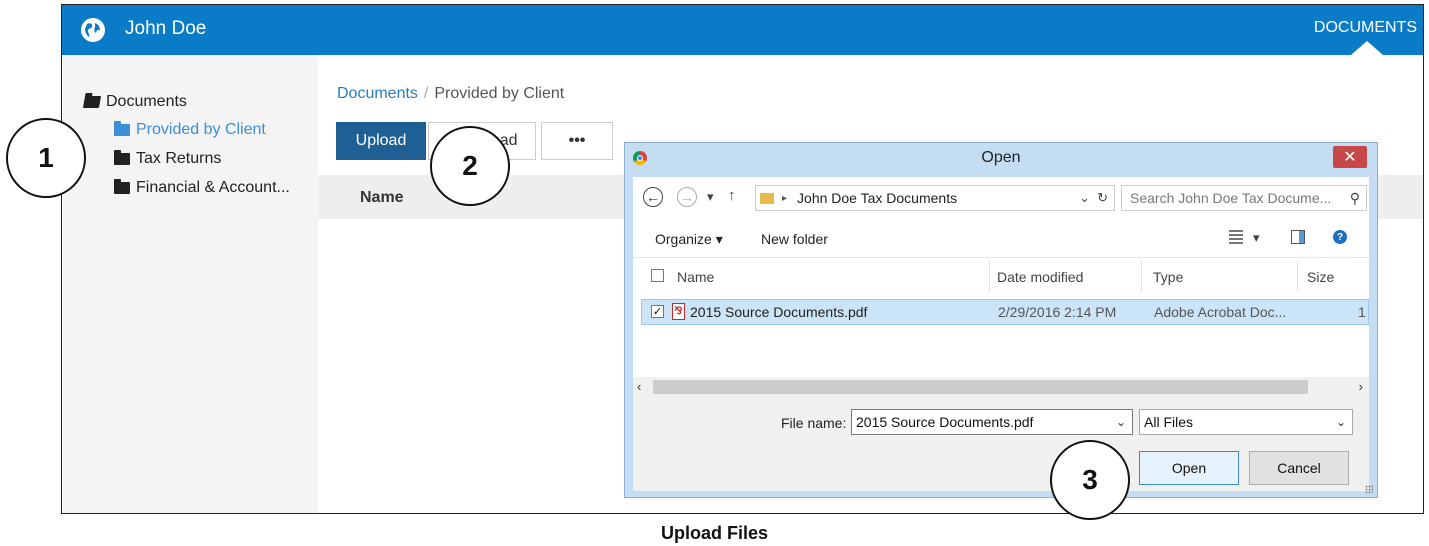 The width and height of the screenshot is (1429, 546). Describe the element at coordinates (1001, 239) in the screenshot. I see `command-bar: Organize ▾ New folder ▾ ?` at that location.